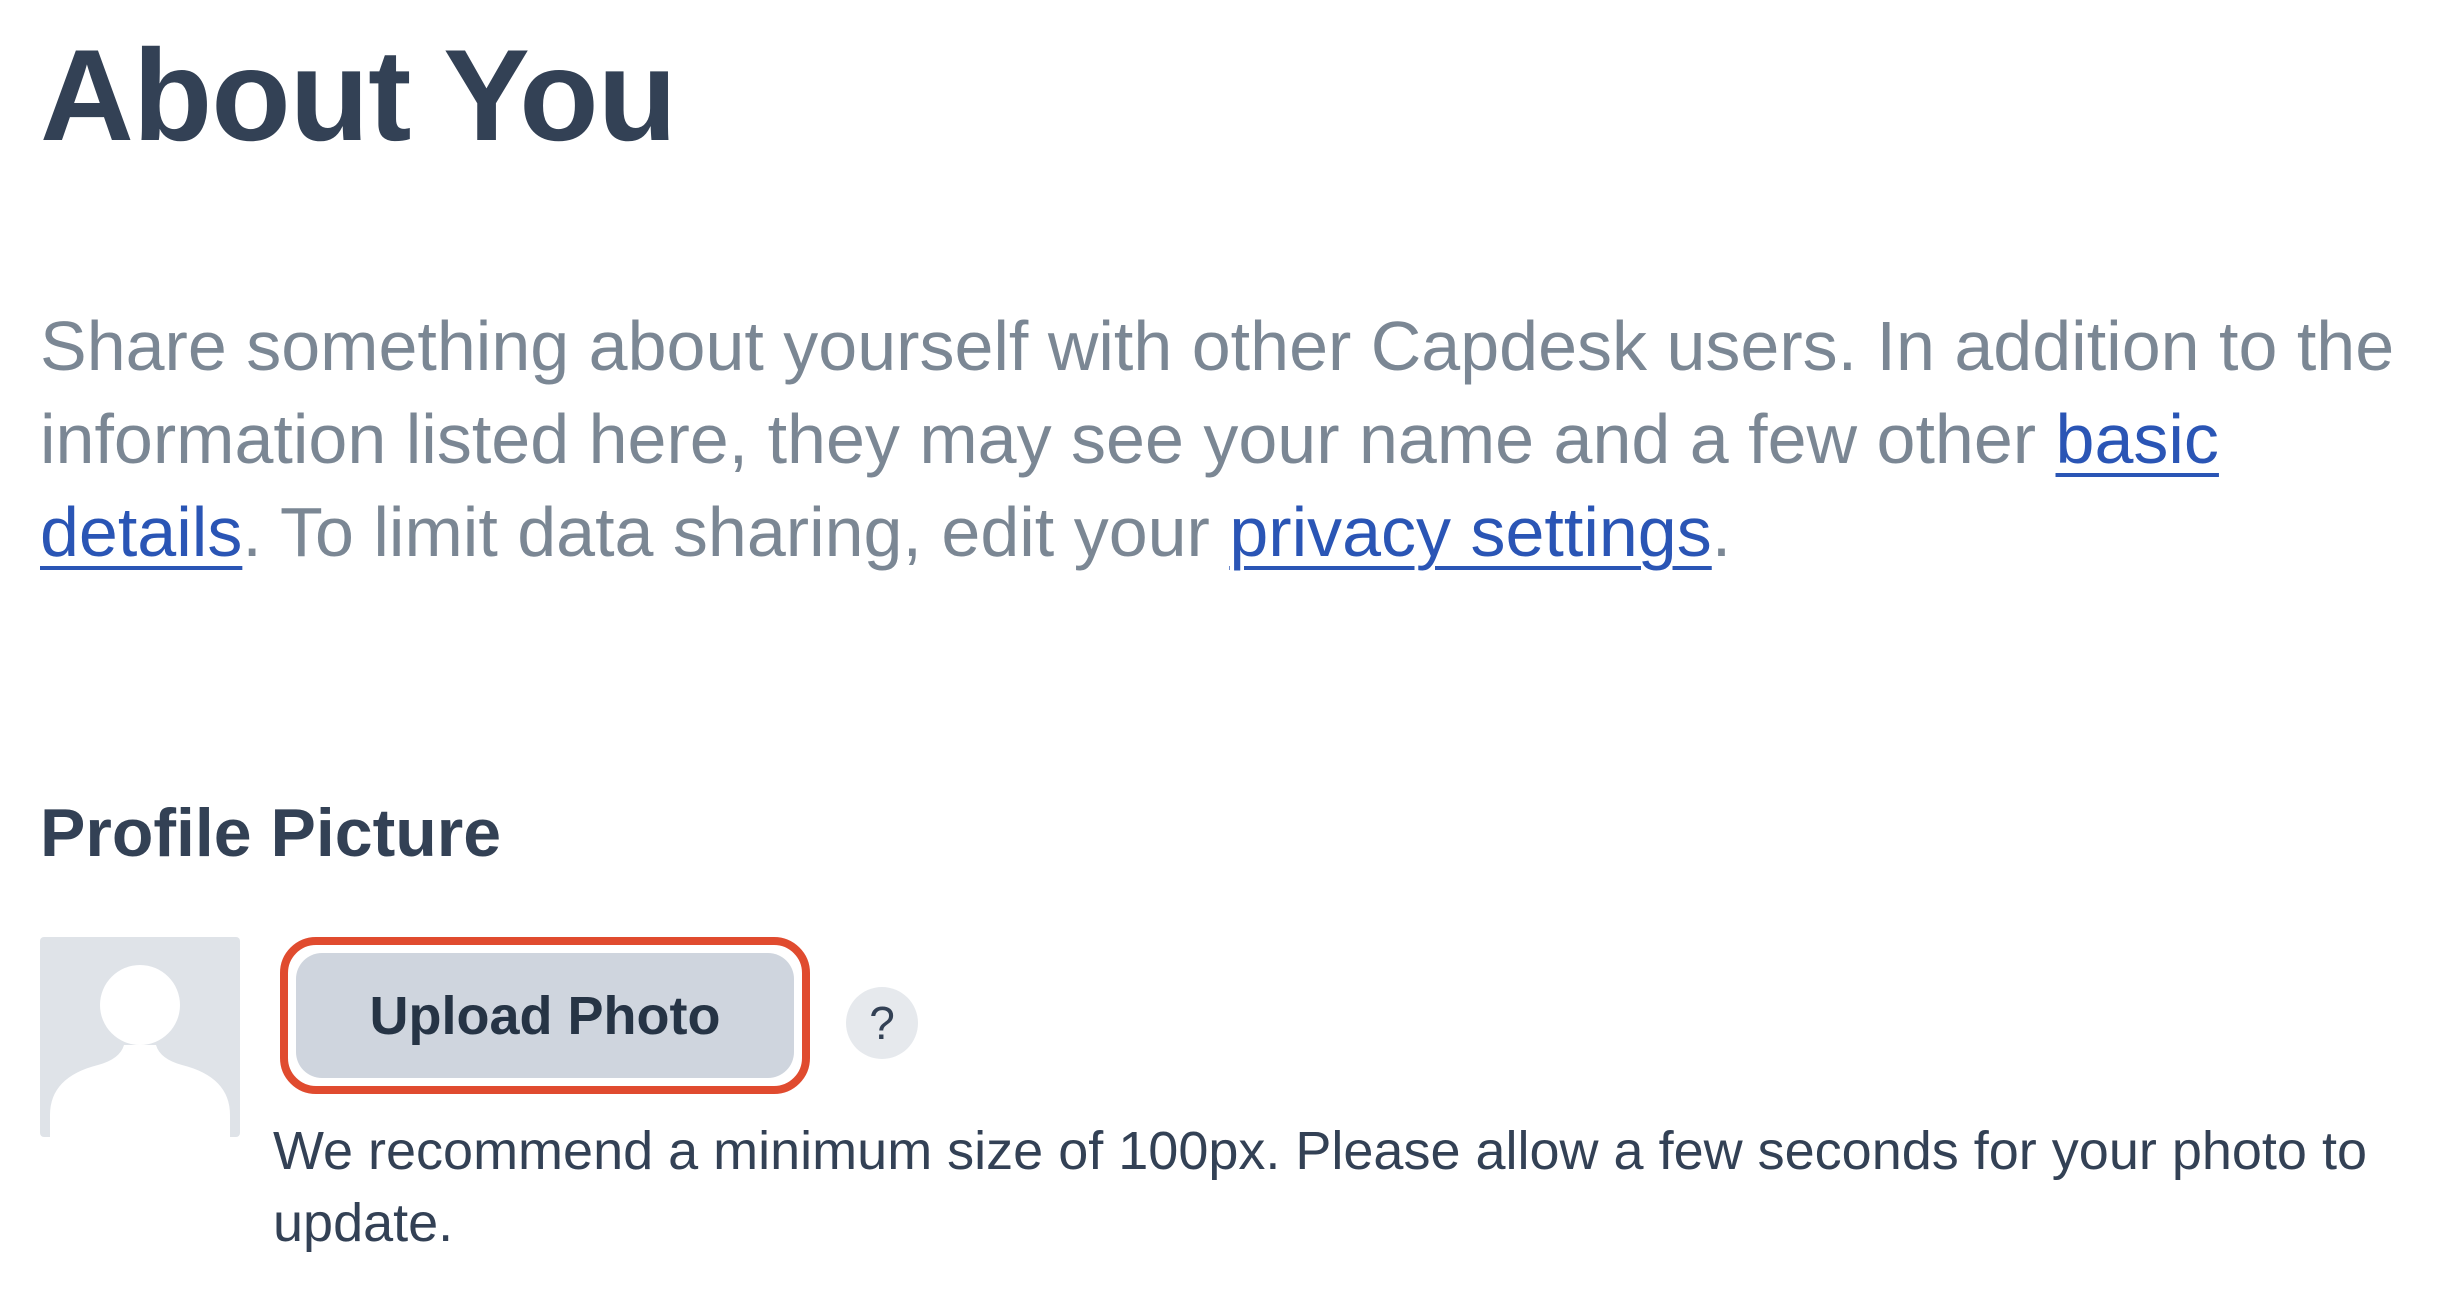 The height and width of the screenshot is (1316, 2446). What do you see at coordinates (736, 532) in the screenshot?
I see `intro-text-part-2: . To limit data sharing, edit your` at bounding box center [736, 532].